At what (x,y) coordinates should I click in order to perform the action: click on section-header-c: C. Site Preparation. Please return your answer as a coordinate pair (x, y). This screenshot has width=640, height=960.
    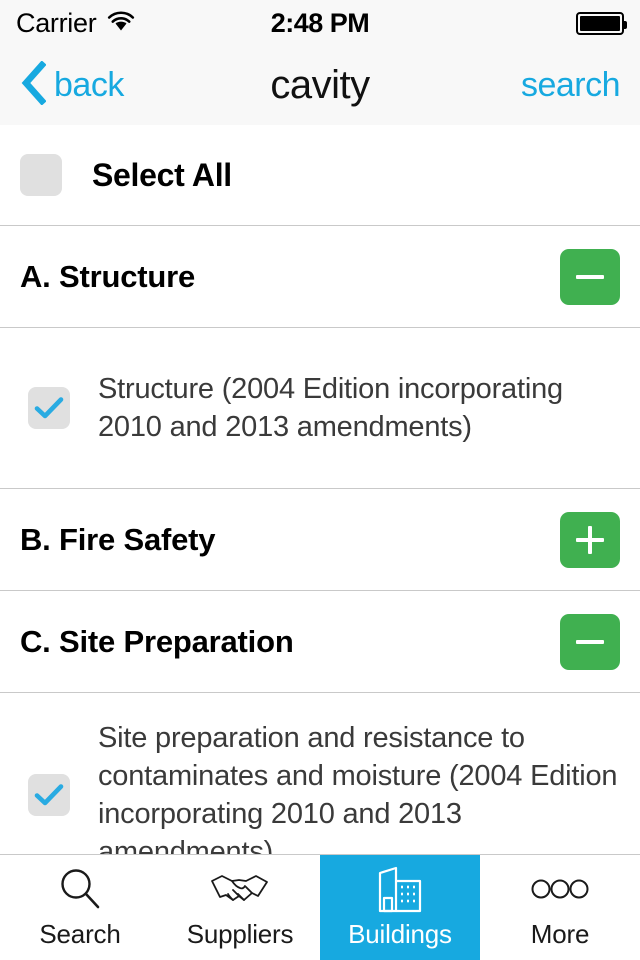
    Looking at the image, I should click on (320, 641).